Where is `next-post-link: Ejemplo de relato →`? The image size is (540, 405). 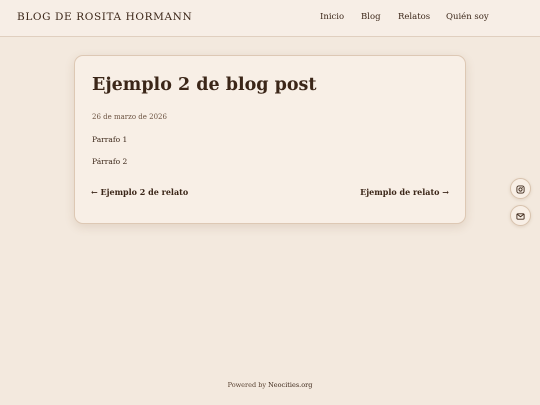 next-post-link: Ejemplo de relato → is located at coordinates (404, 192).